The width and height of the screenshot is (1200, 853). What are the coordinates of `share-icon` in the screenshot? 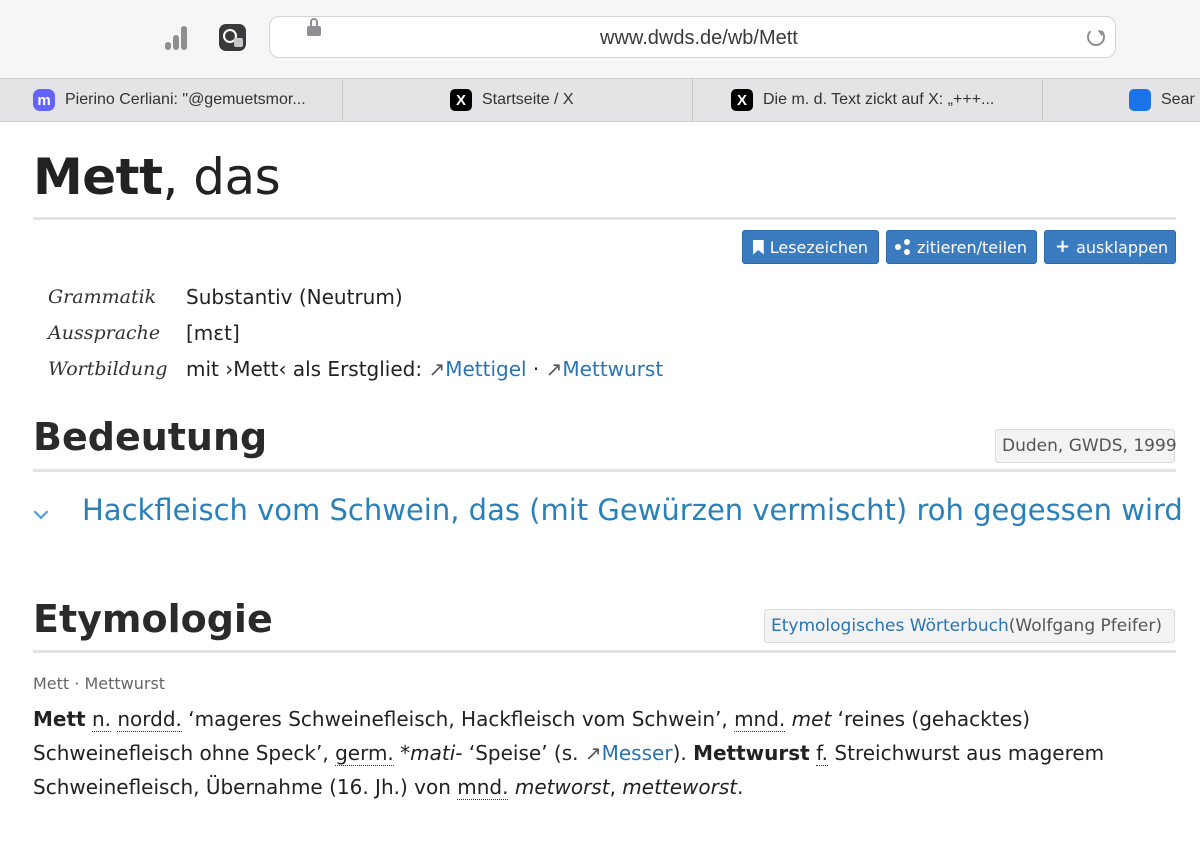 It's located at (903, 247).